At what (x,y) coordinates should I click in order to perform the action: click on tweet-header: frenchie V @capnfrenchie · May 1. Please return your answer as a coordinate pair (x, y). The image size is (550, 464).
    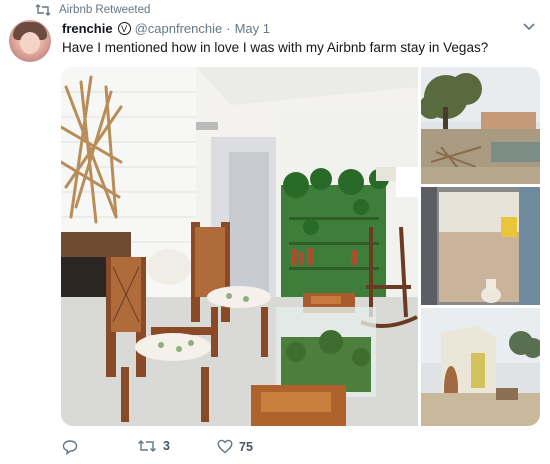
    Looking at the image, I should click on (166, 28).